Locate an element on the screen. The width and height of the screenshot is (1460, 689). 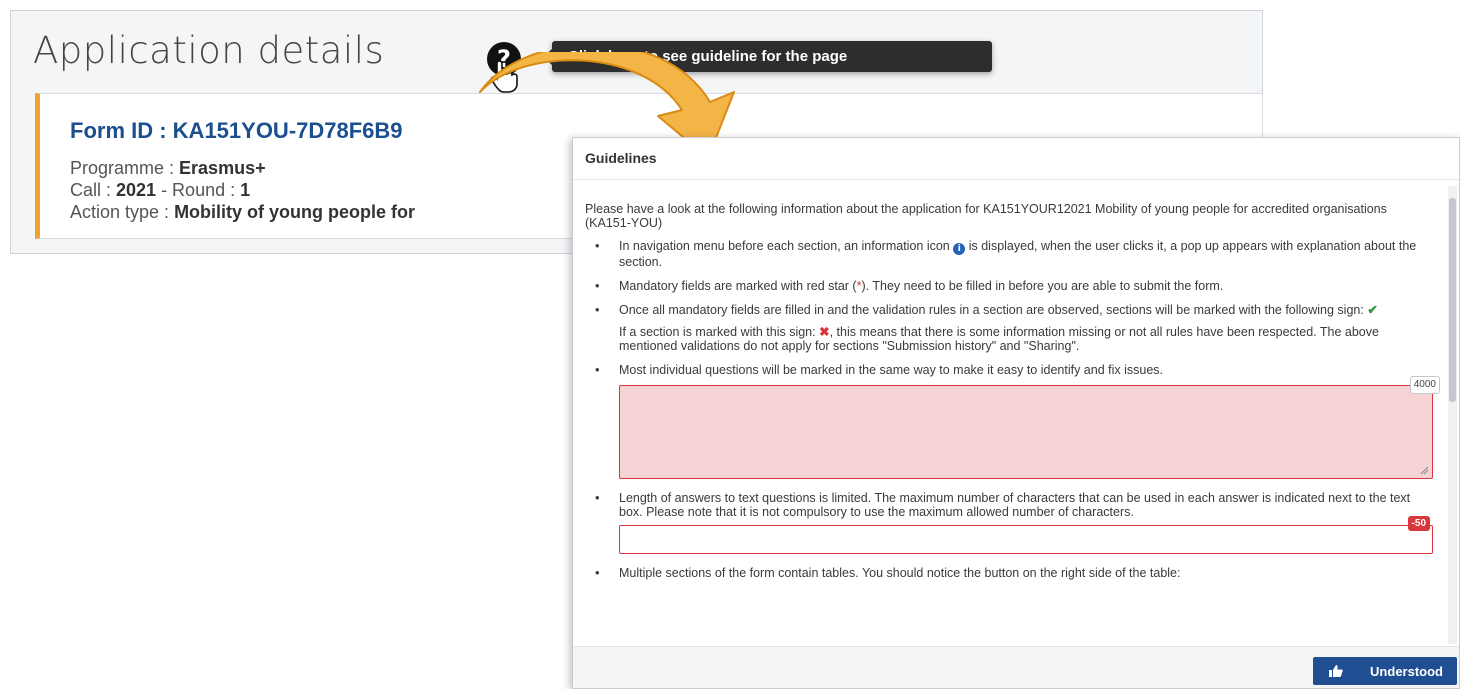
modal-title: Guidelines is located at coordinates (621, 158).